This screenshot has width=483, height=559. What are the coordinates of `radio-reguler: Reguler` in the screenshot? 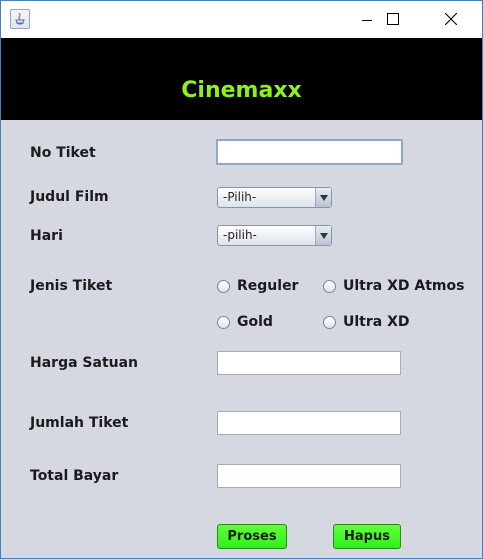 It's located at (257, 286).